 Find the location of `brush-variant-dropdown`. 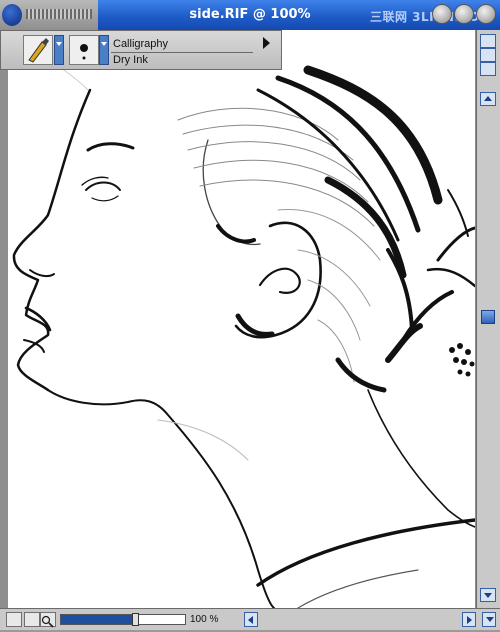

brush-variant-dropdown is located at coordinates (104, 50).